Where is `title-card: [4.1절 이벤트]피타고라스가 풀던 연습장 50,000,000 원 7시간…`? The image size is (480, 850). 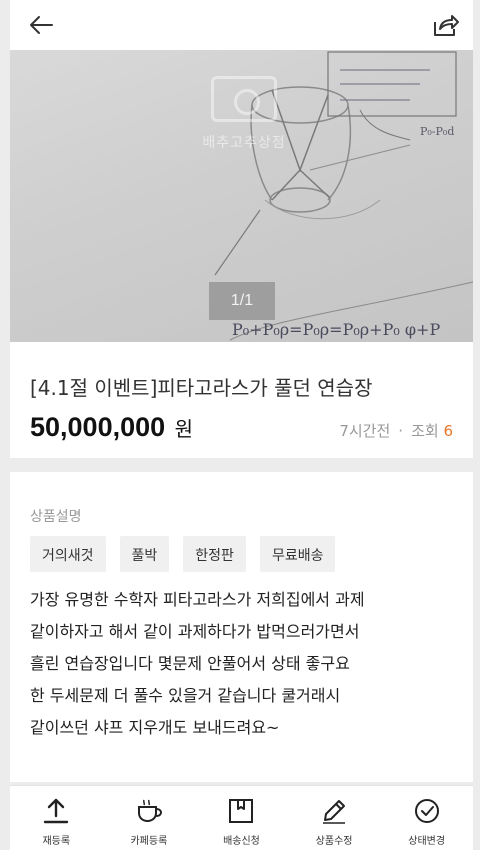
title-card: [4.1절 이벤트]피타고라스가 풀던 연습장 50,000,000 원 7시간… is located at coordinates (241, 400).